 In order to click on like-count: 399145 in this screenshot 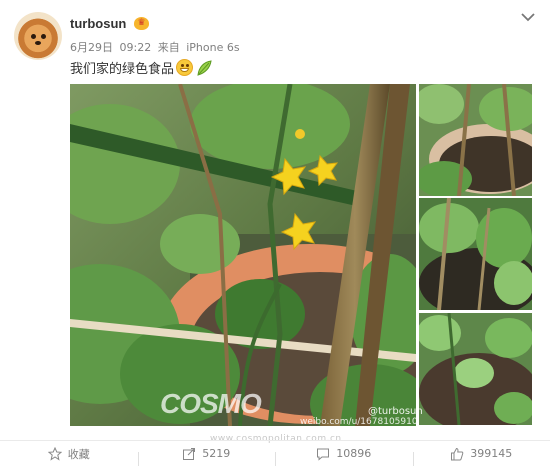, I will do `click(491, 453)`.